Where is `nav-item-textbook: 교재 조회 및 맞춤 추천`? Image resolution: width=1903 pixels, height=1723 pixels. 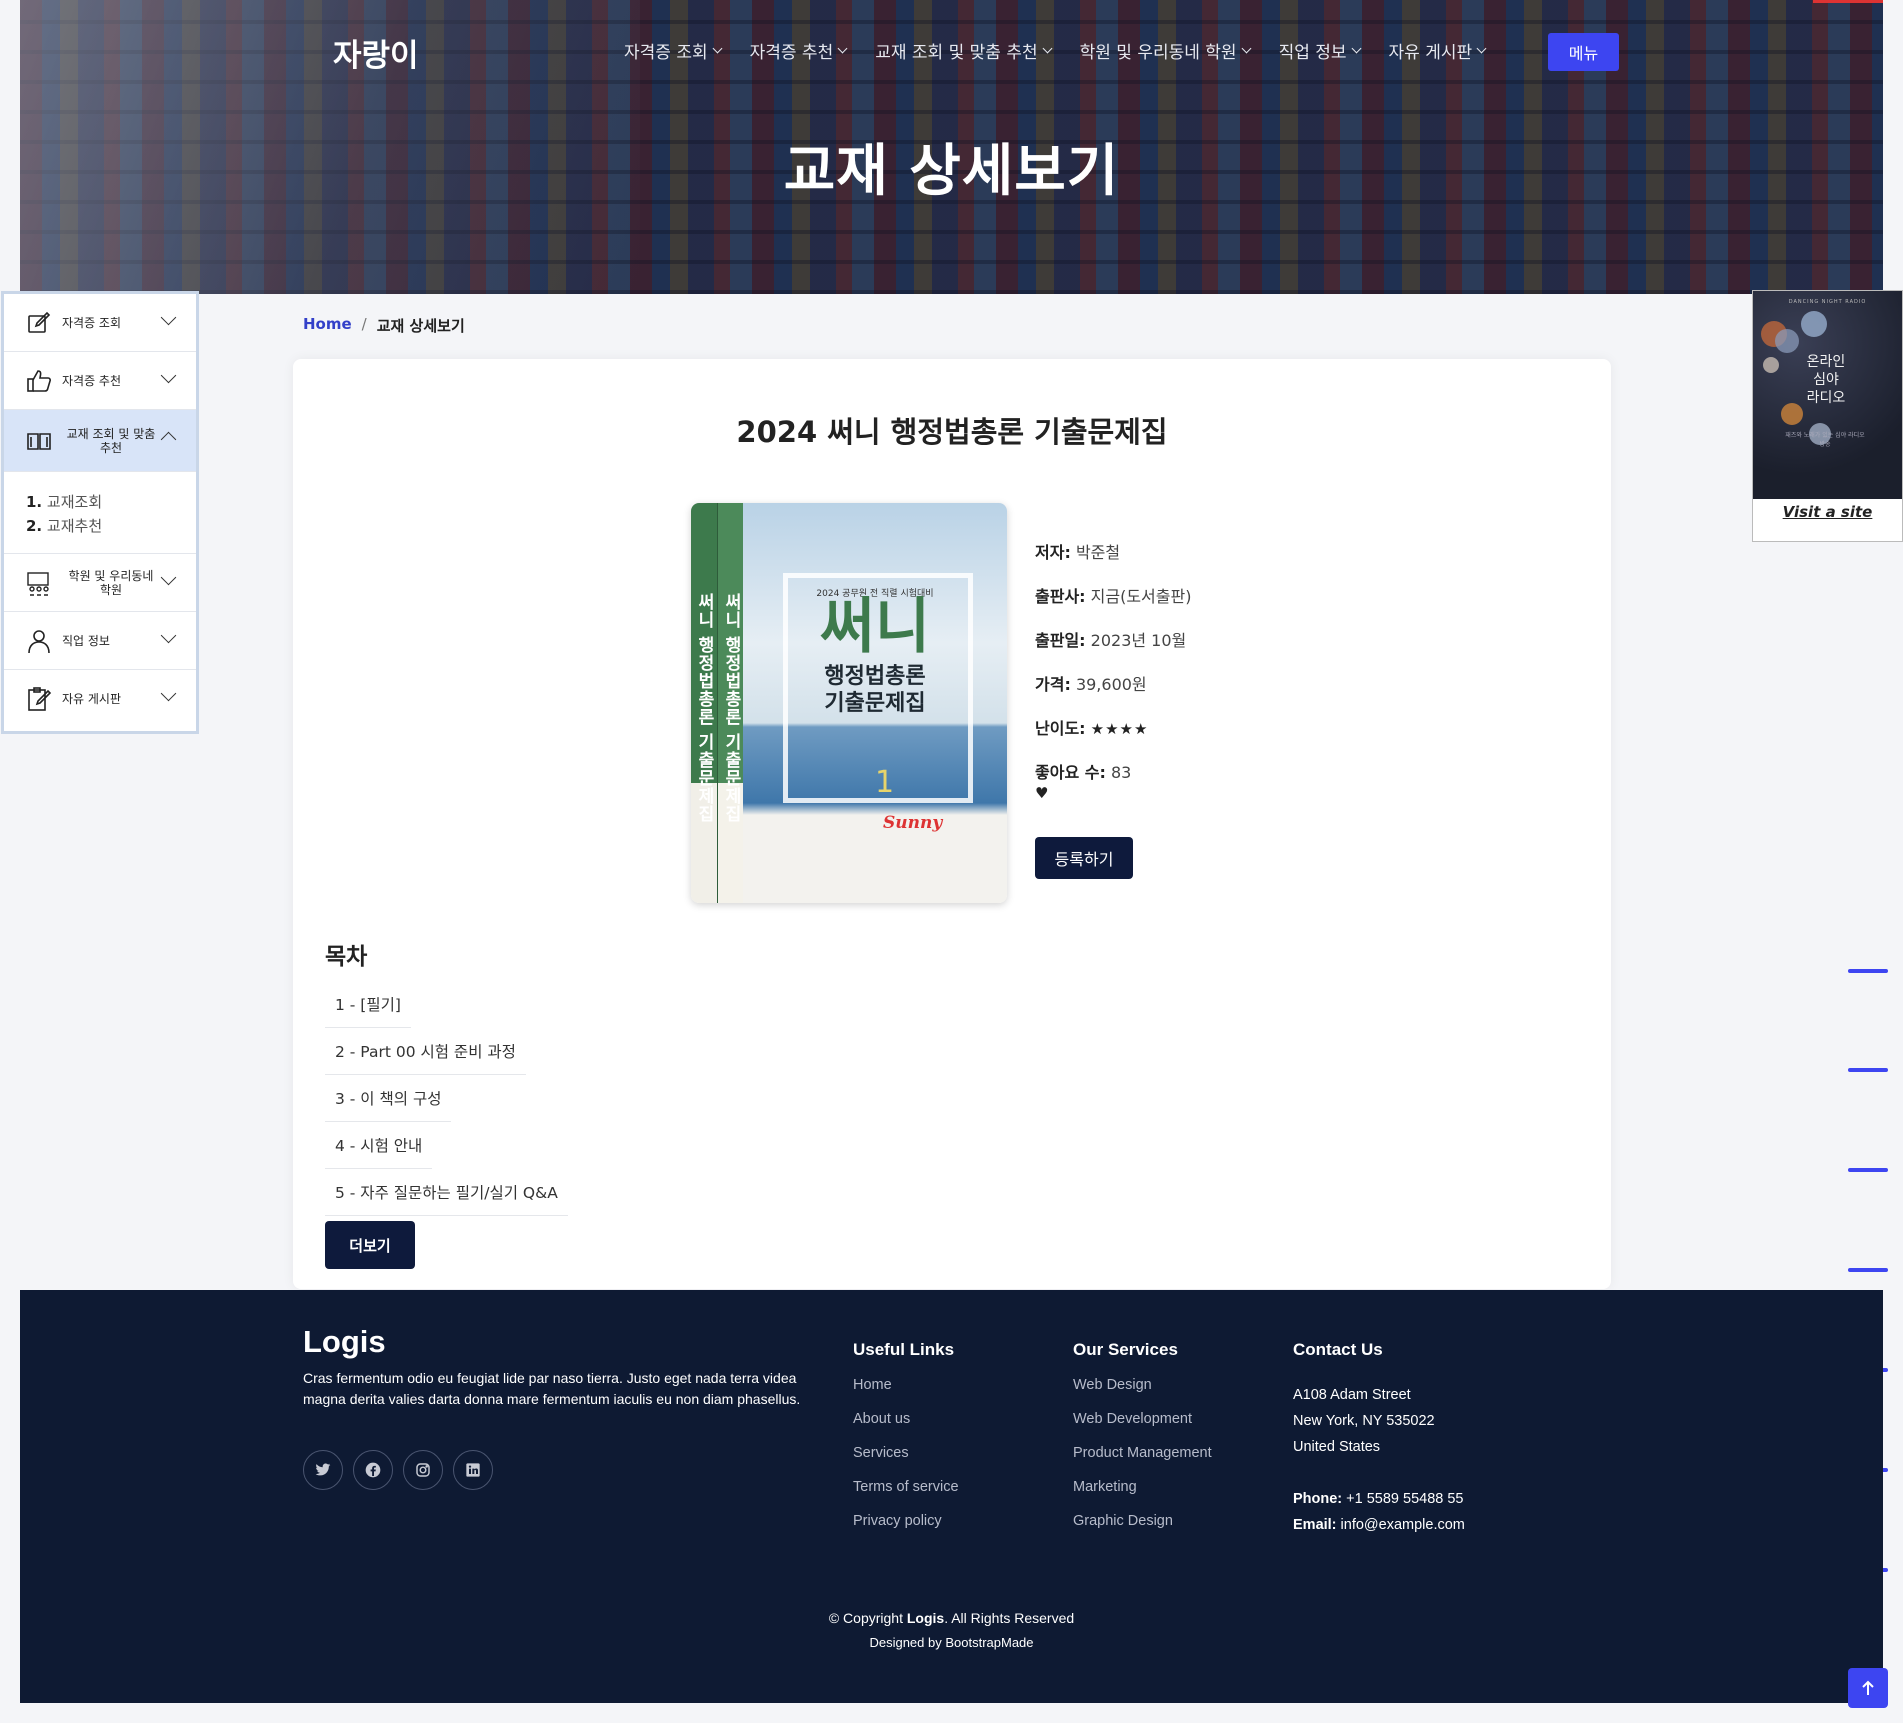
nav-item-textbook: 교재 조회 및 맞춤 추천 is located at coordinates (964, 50).